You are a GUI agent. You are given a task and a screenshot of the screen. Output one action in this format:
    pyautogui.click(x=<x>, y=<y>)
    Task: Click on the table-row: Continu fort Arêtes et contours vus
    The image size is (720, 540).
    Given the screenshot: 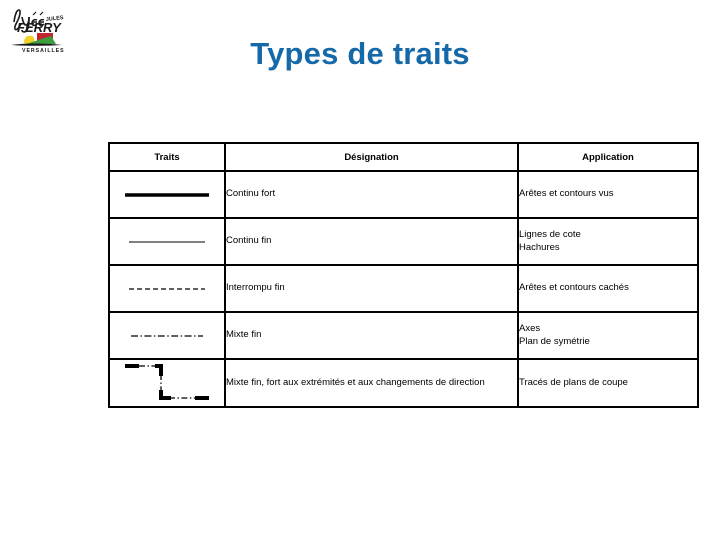 What is the action you would take?
    pyautogui.click(x=403, y=194)
    